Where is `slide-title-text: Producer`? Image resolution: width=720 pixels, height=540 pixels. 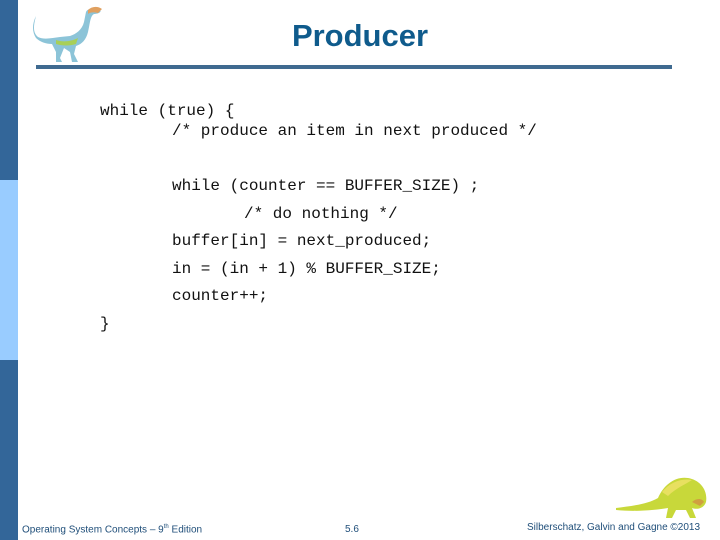 slide-title-text: Producer is located at coordinates (360, 35).